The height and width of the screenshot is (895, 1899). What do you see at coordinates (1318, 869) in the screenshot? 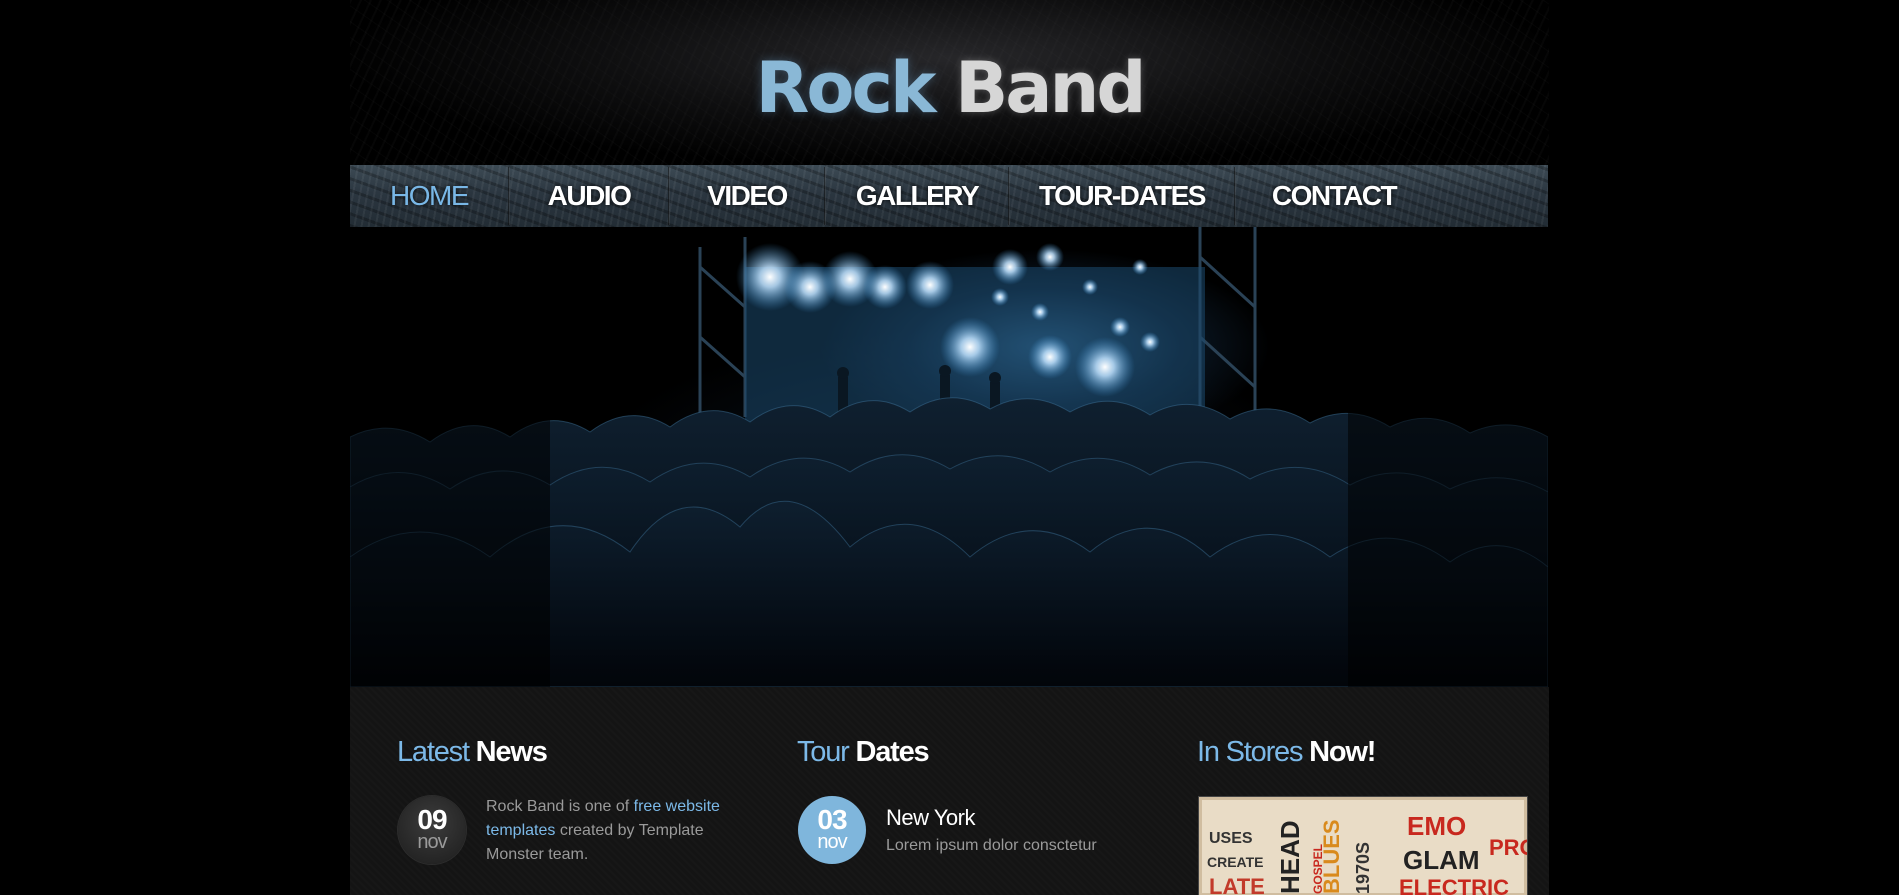
I see `album-word: GOSPEL` at bounding box center [1318, 869].